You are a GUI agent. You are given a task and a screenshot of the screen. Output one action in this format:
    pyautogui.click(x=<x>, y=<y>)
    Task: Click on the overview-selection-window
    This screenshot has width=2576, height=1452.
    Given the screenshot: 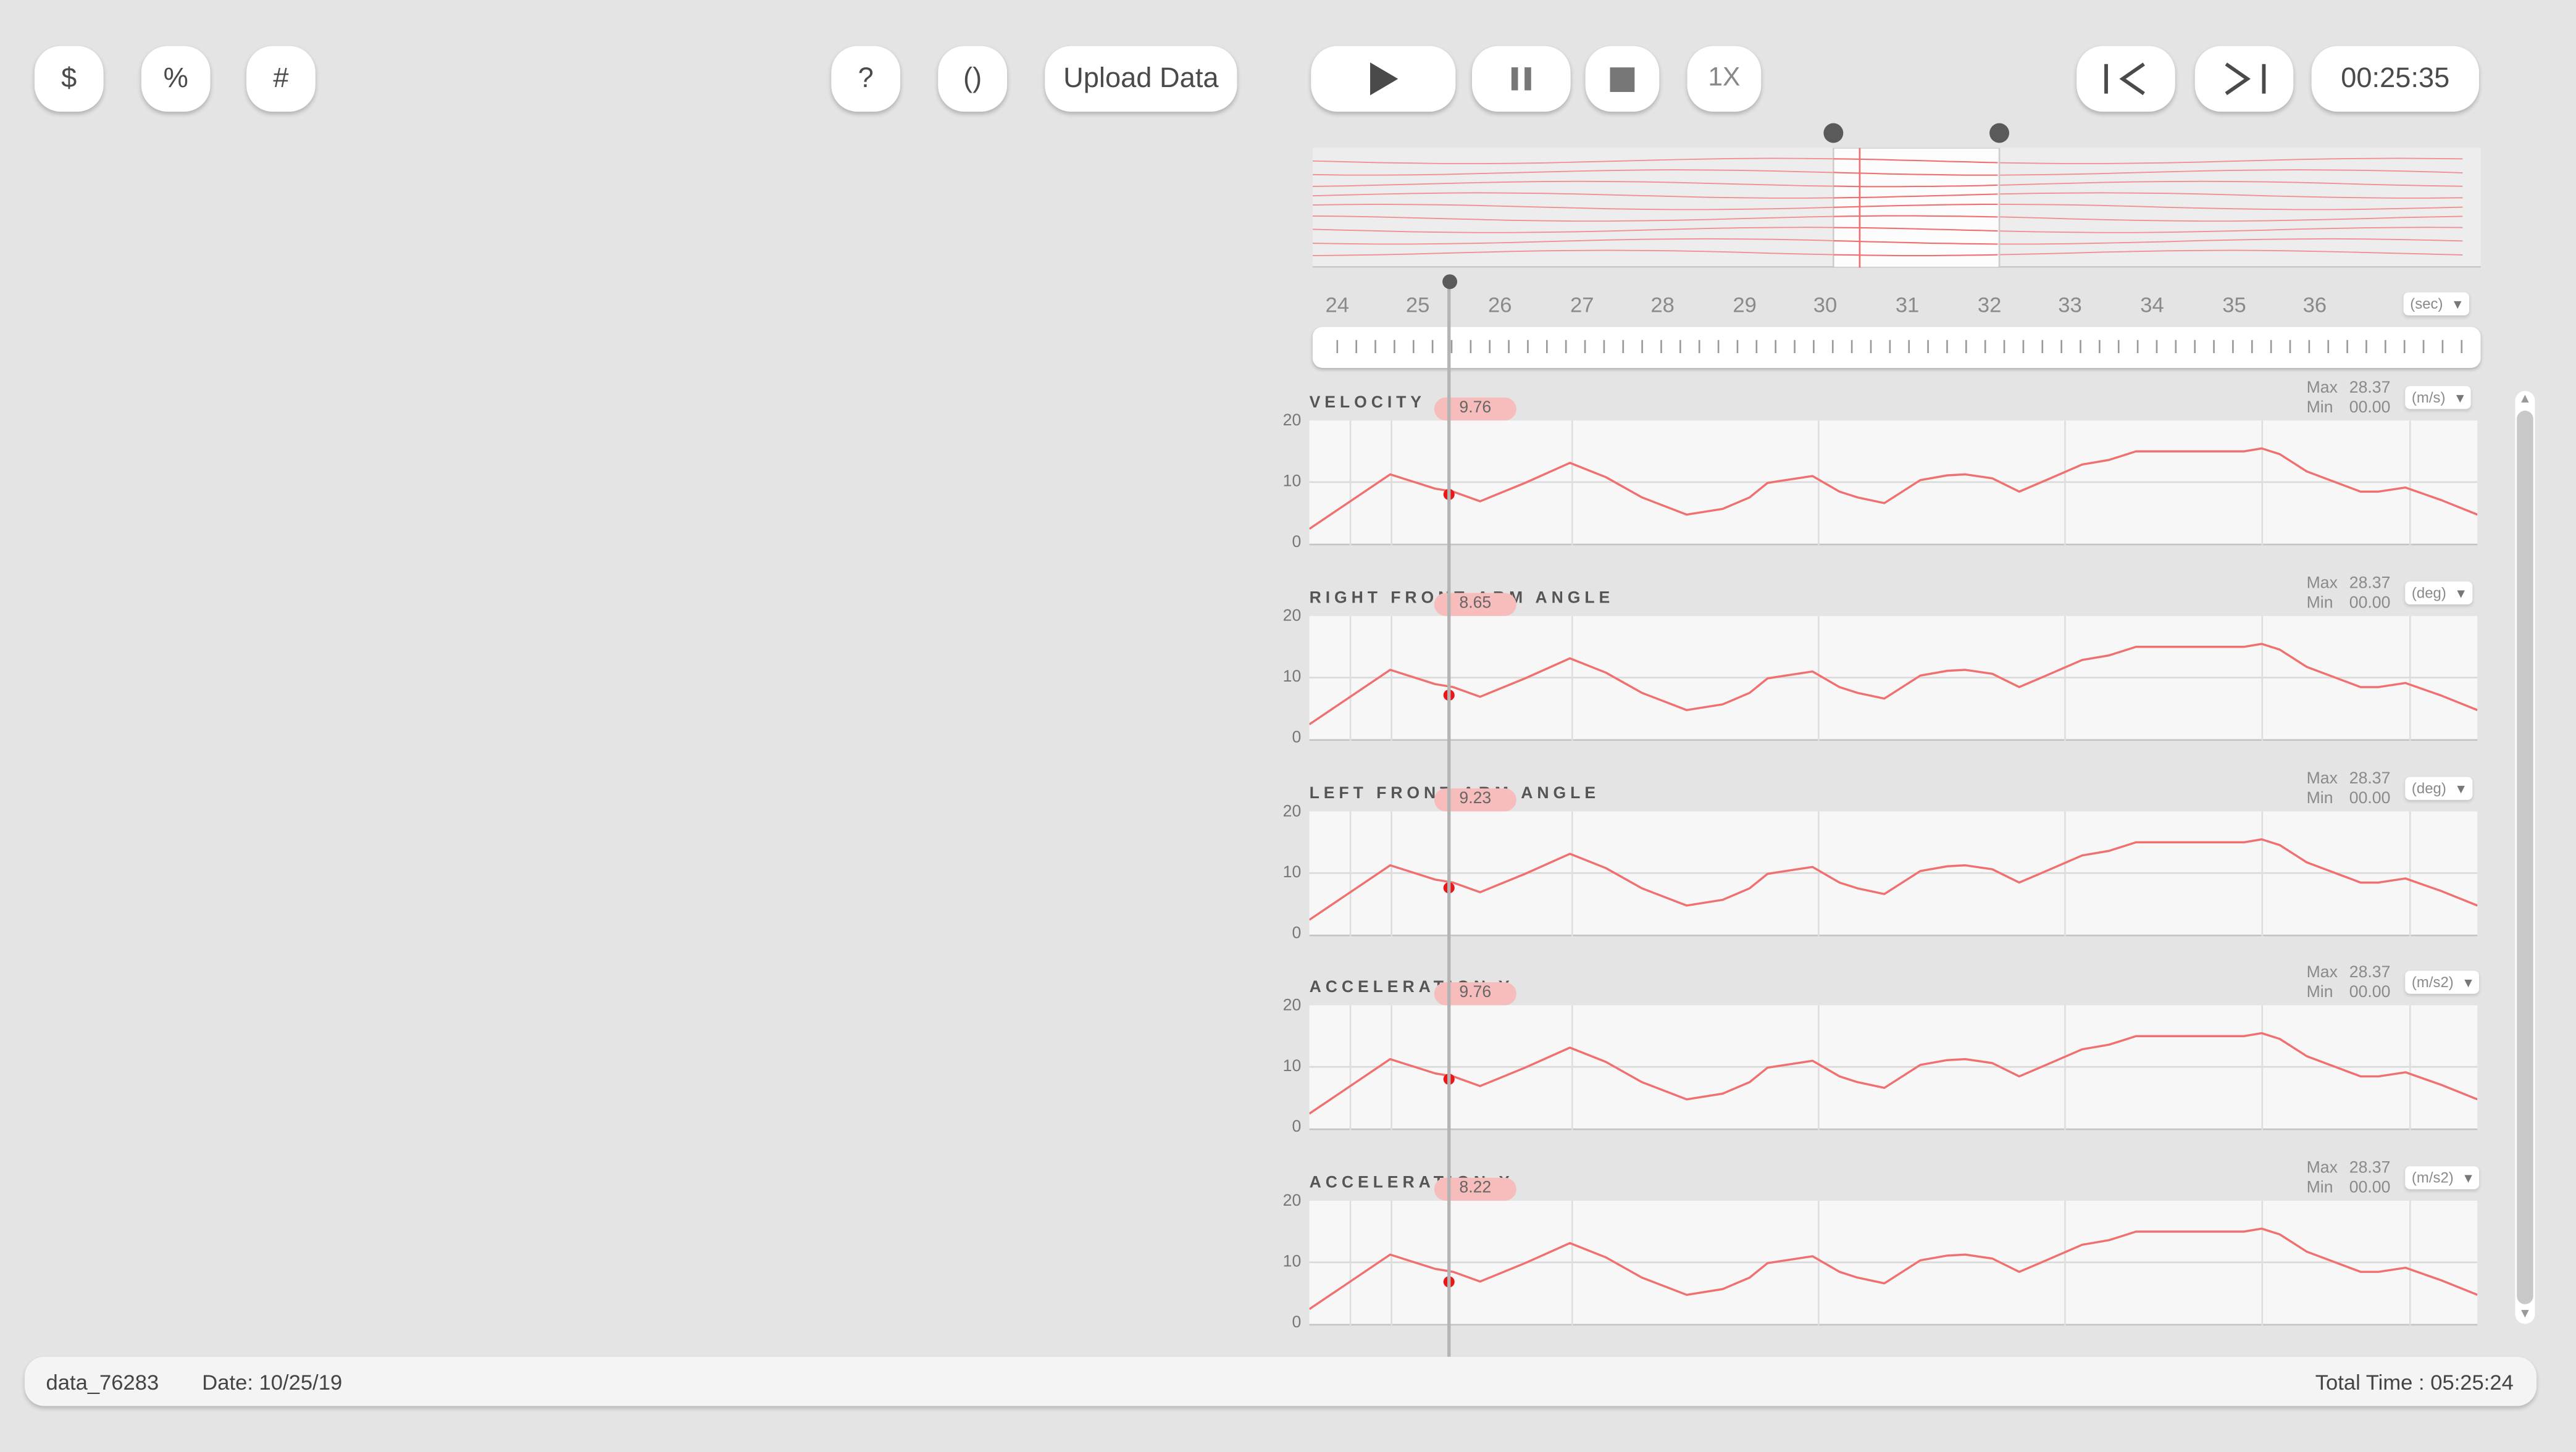 What is the action you would take?
    pyautogui.click(x=1917, y=208)
    